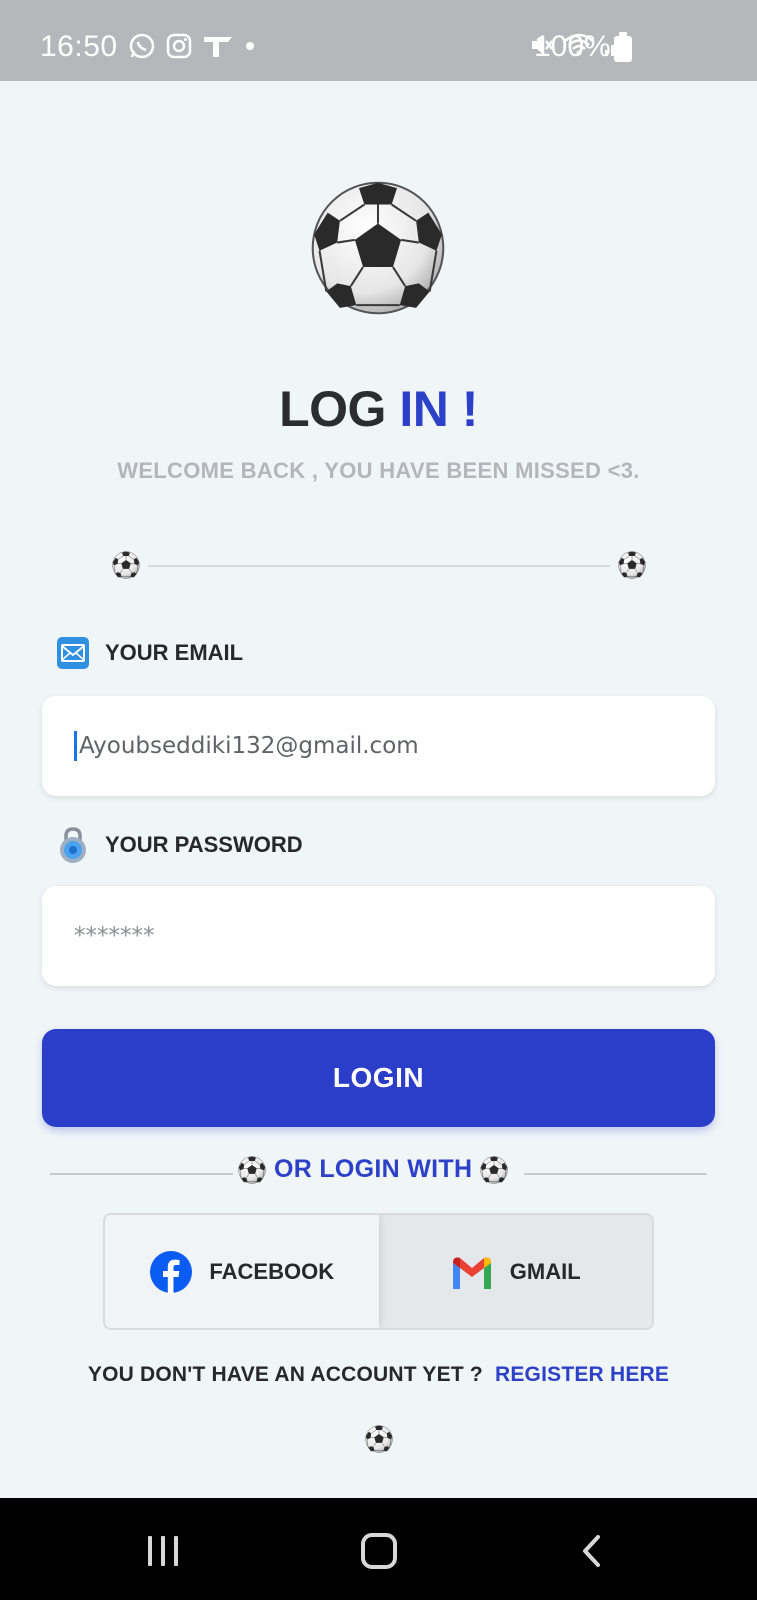 The height and width of the screenshot is (1600, 757). I want to click on email-field-container, so click(378, 746).